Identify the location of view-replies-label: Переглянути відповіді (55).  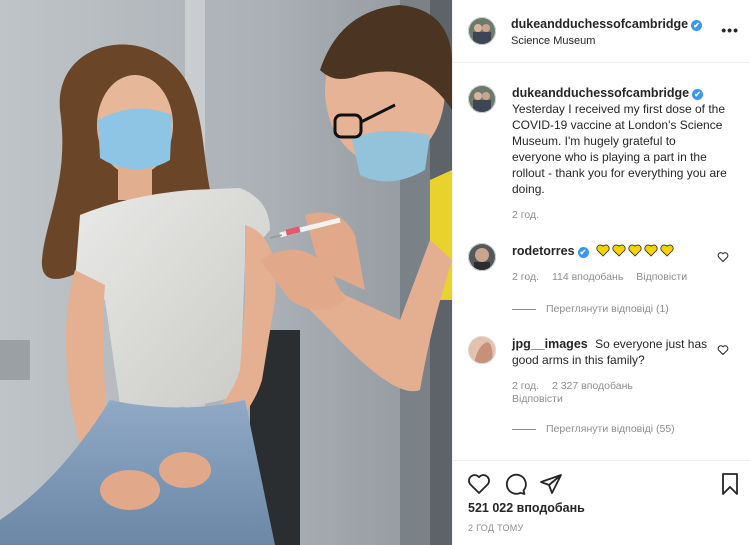
(610, 429).